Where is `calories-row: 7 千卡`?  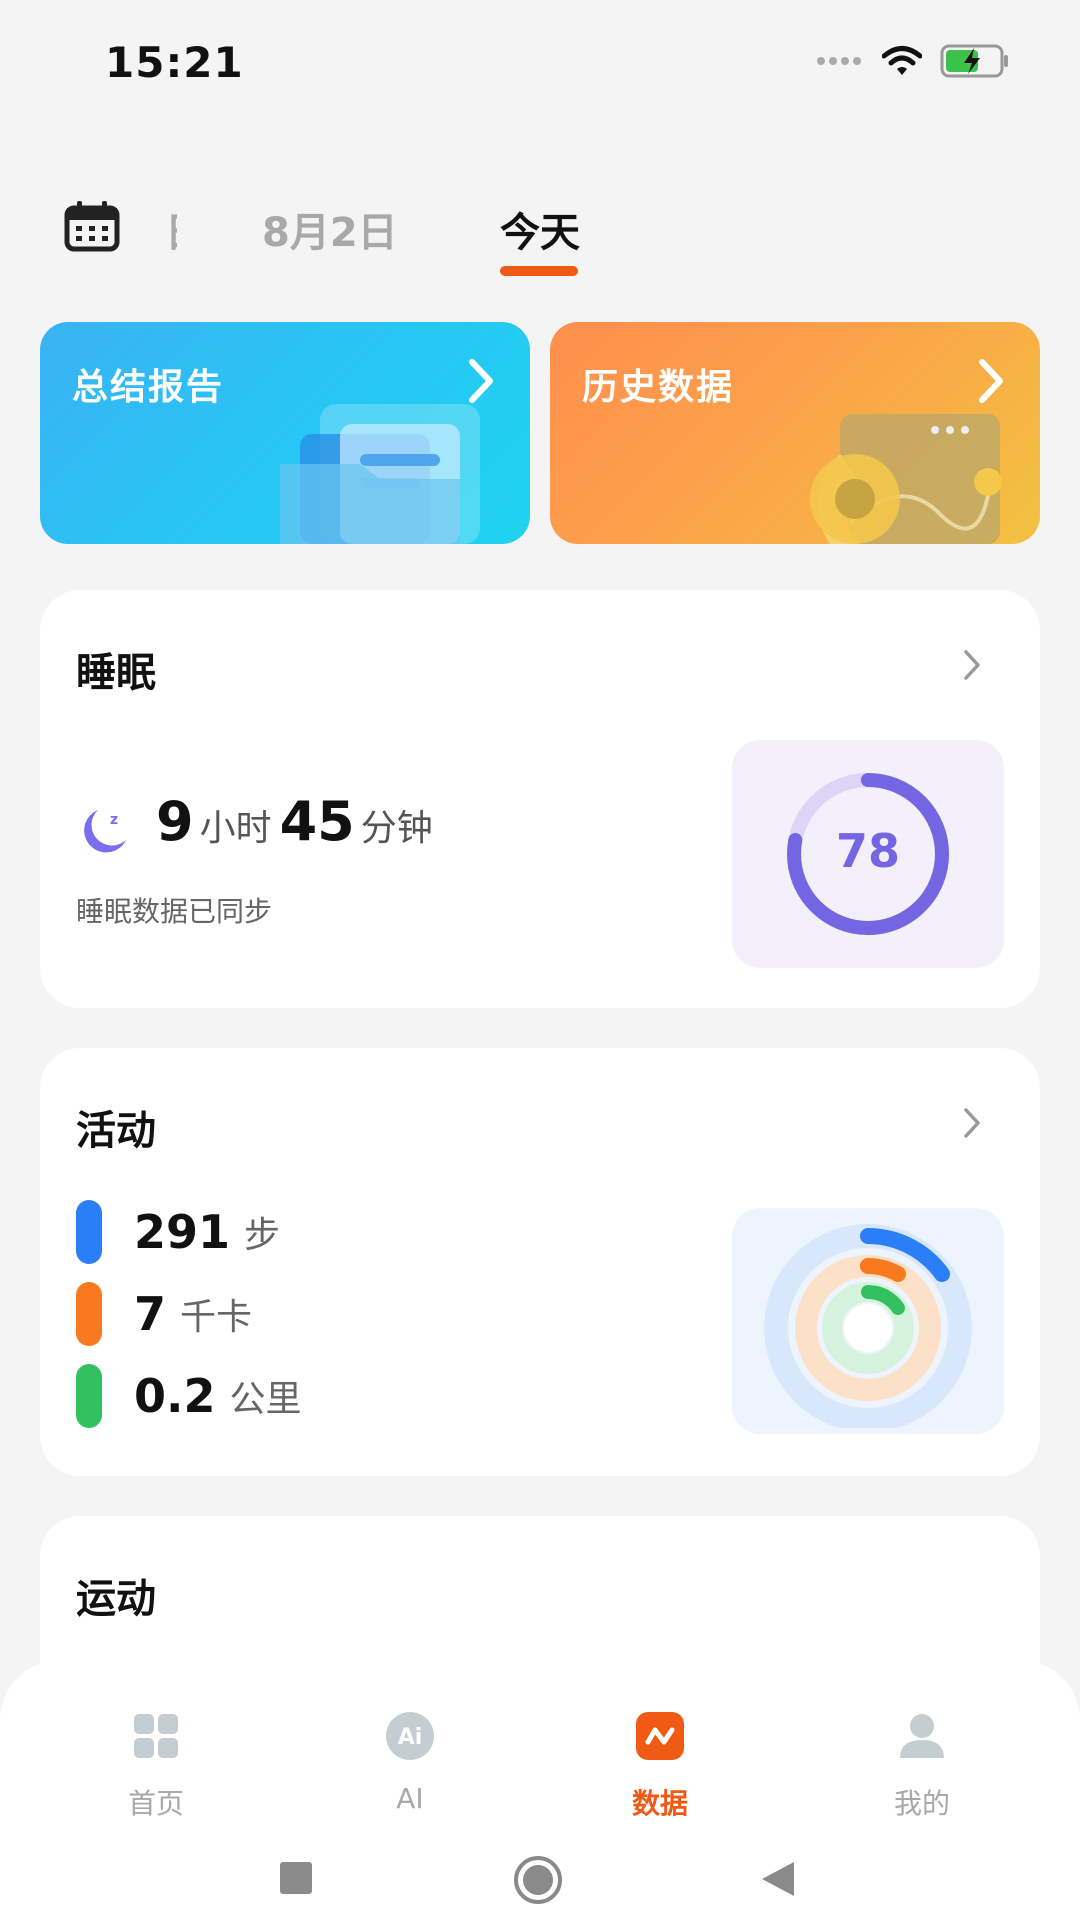 calories-row: 7 千卡 is located at coordinates (164, 1314).